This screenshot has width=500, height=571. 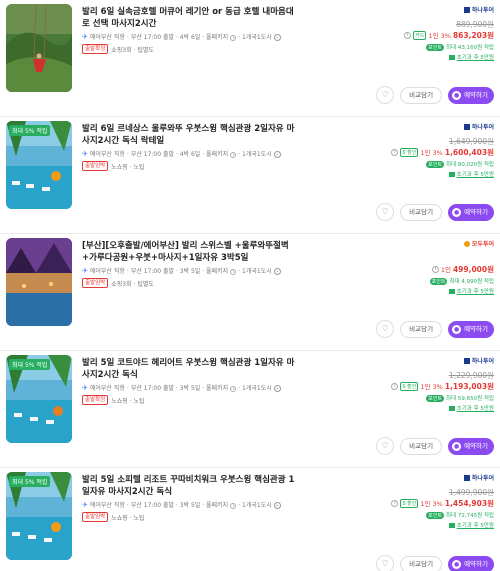 What do you see at coordinates (189, 400) in the screenshot?
I see `tag-row: 출발확정 노쇼핑 · 노팁` at bounding box center [189, 400].